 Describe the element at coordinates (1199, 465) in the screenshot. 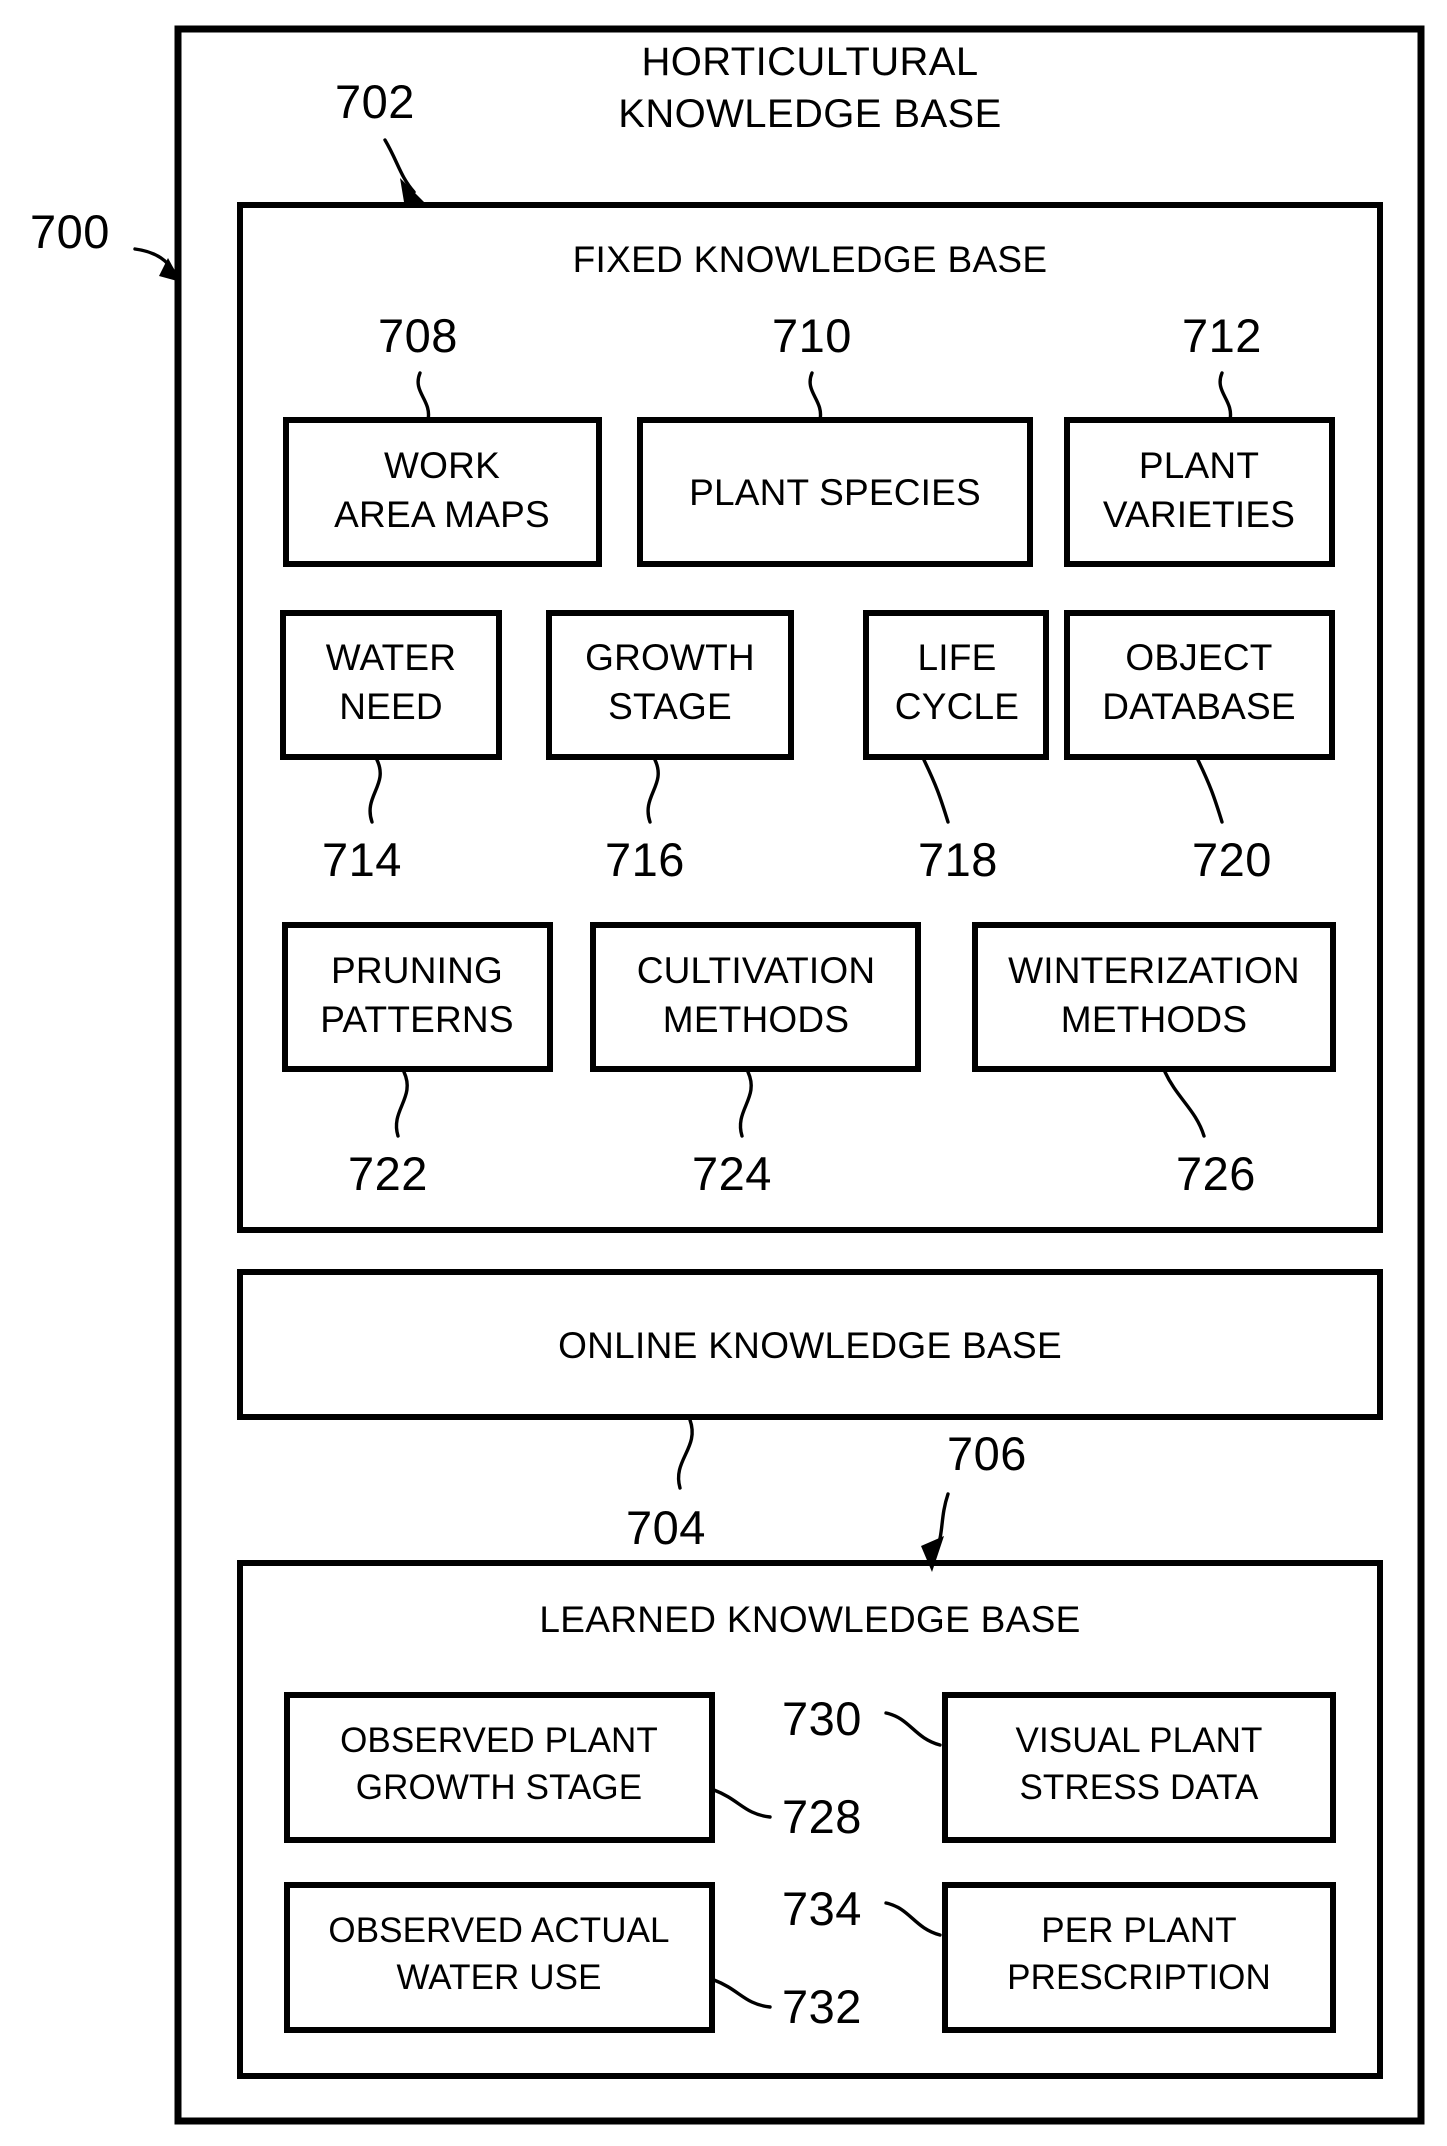

I see `node-label-plant-varieties-line1: PLANT` at that location.